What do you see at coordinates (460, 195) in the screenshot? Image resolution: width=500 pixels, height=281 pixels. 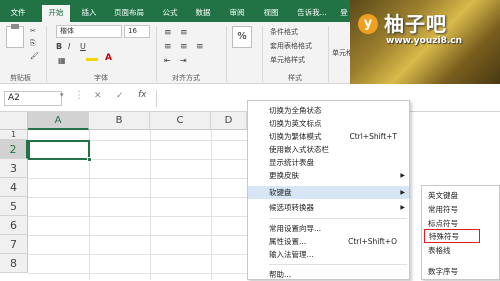 I see `submenu-item-english-keyboard: 英文键盘` at bounding box center [460, 195].